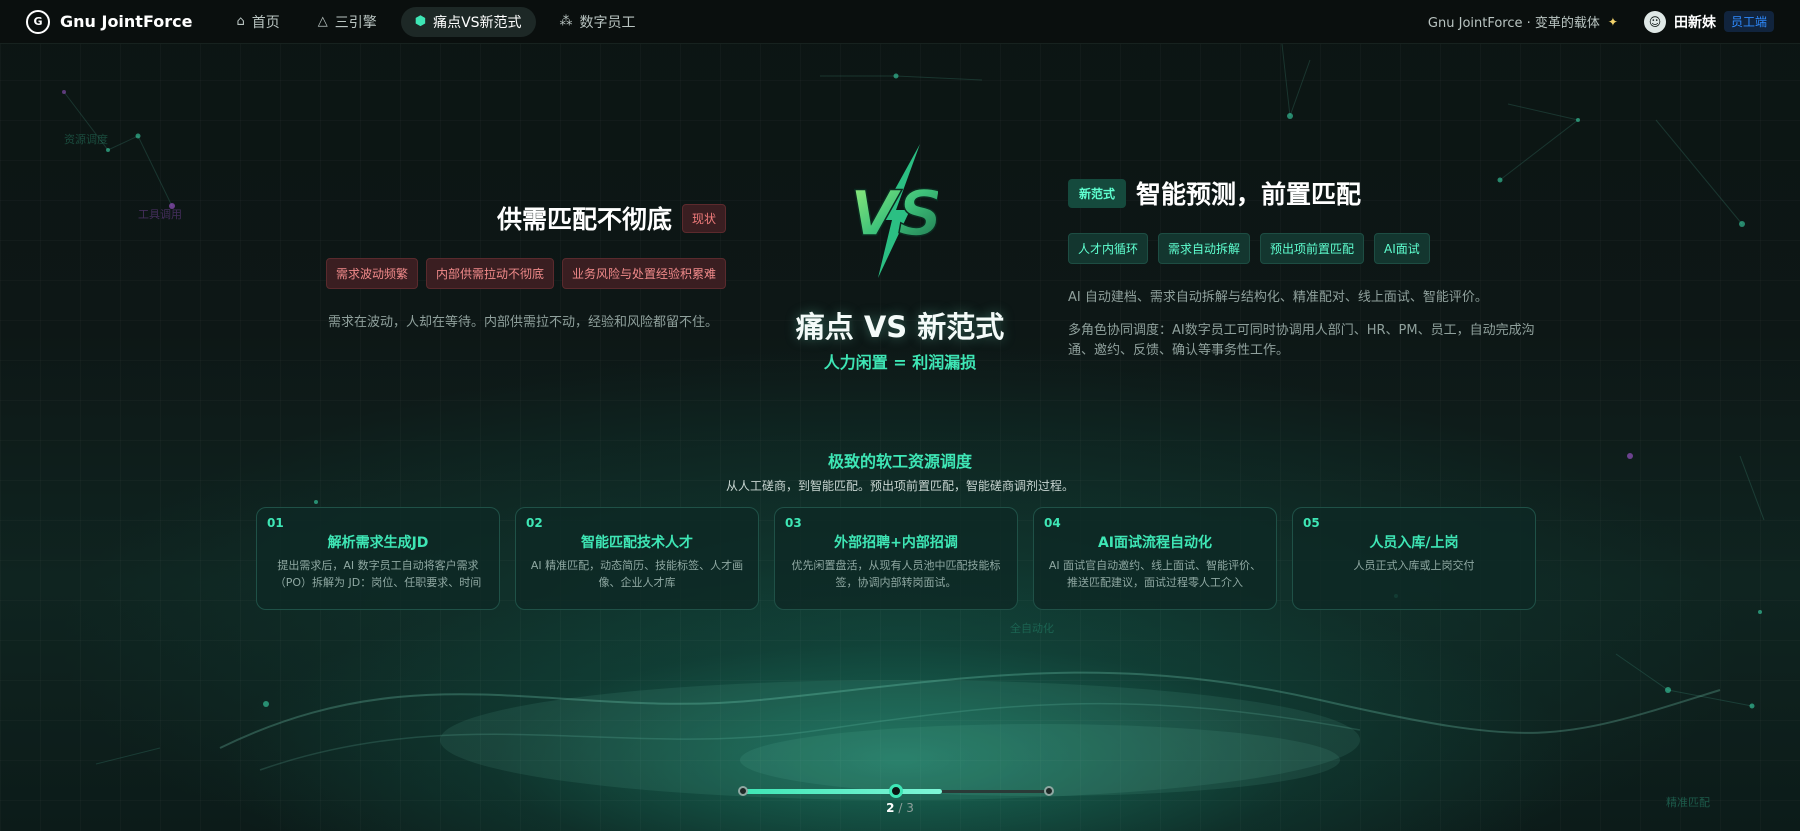  Describe the element at coordinates (1654, 21) in the screenshot. I see `avatar: ☺` at that location.